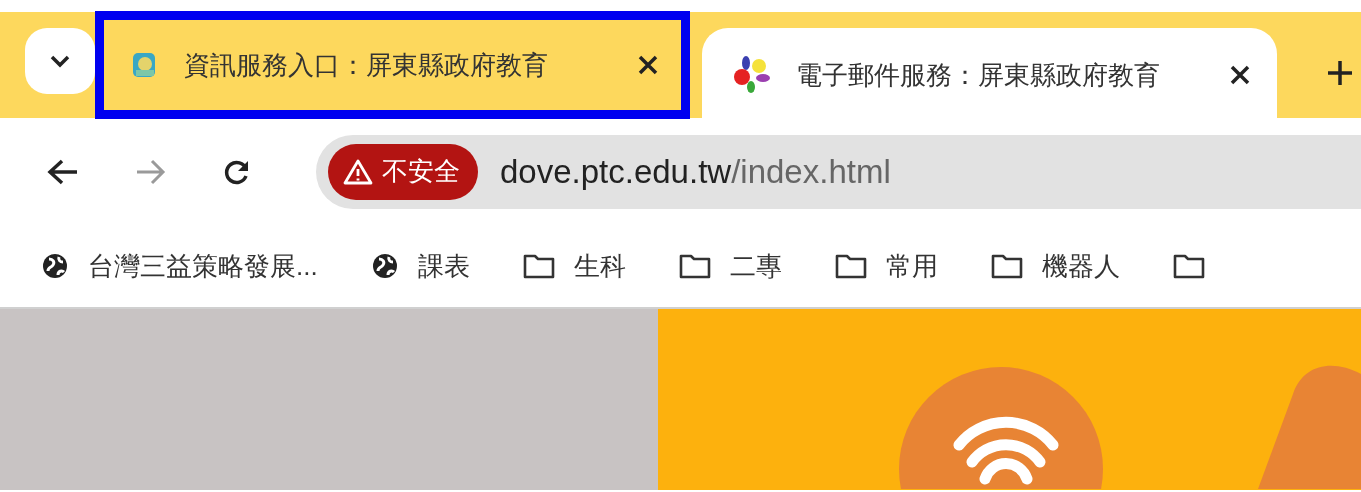 The image size is (1361, 492). I want to click on tab-title: 電子郵件服務：屏東縣政府教育, so click(978, 75).